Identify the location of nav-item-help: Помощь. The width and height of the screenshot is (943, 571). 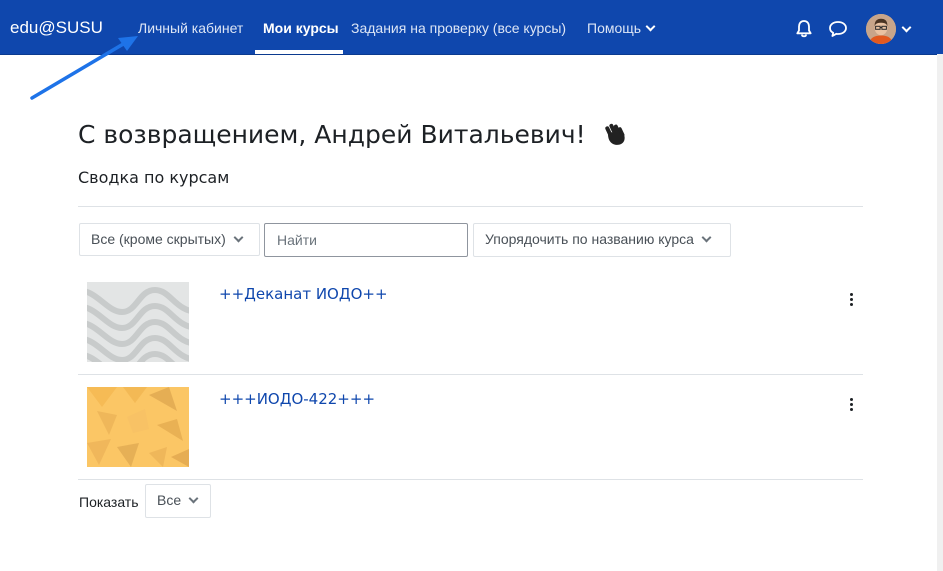
(621, 28).